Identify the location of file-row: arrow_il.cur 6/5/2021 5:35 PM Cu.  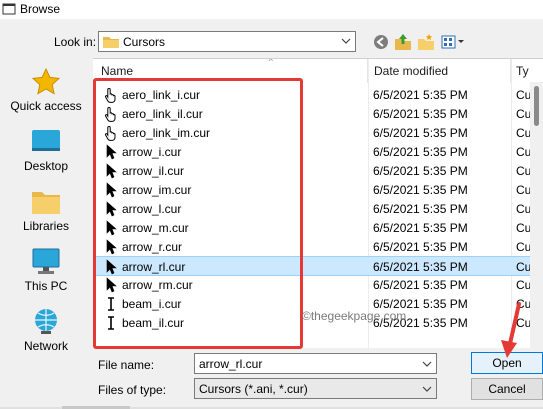
(318, 171).